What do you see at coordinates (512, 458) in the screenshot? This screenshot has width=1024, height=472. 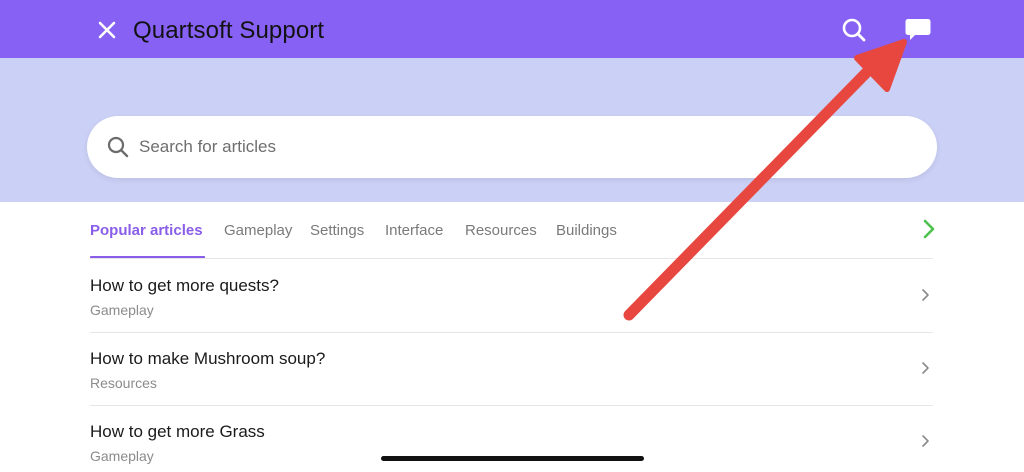 I see `home-indicator` at bounding box center [512, 458].